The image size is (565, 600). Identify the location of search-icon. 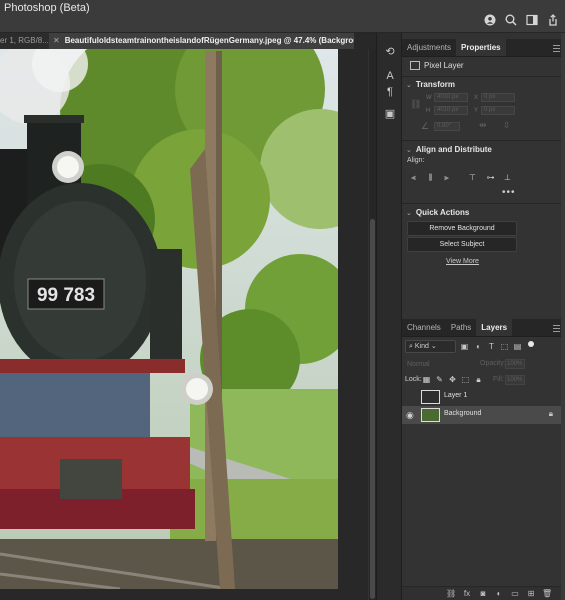
(511, 20).